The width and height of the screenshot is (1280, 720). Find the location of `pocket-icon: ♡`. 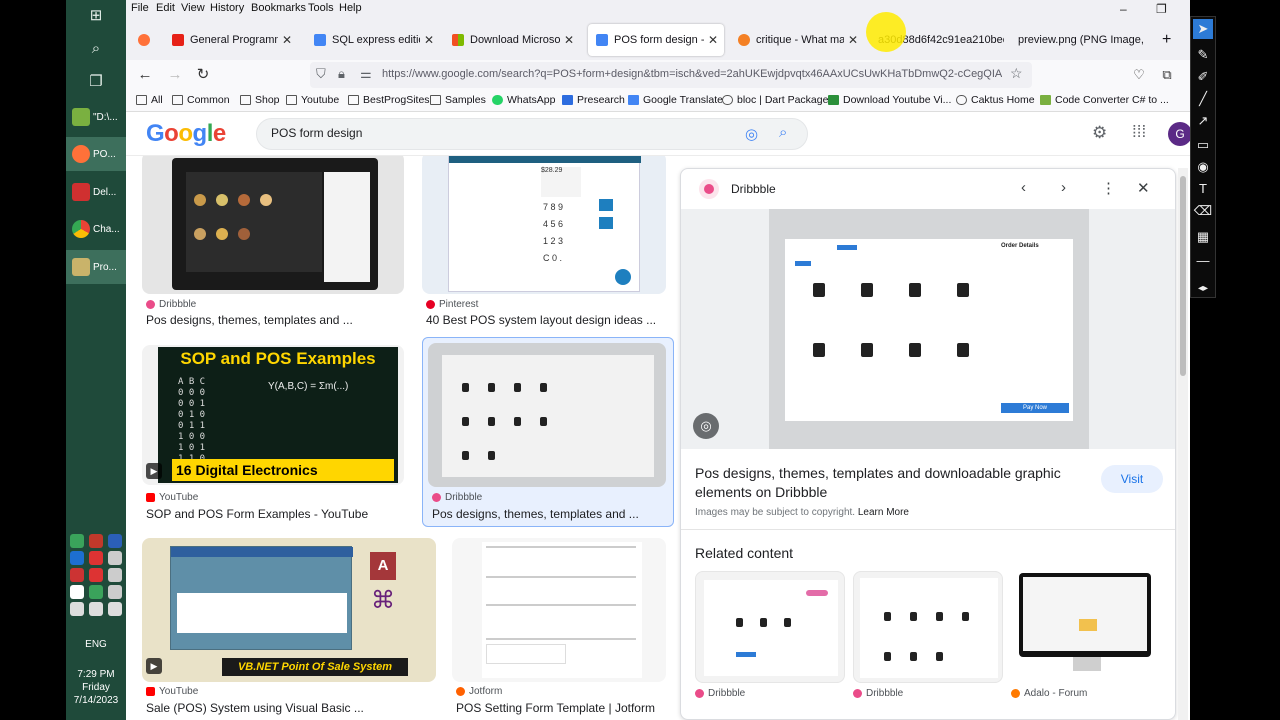

pocket-icon: ♡ is located at coordinates (1139, 75).